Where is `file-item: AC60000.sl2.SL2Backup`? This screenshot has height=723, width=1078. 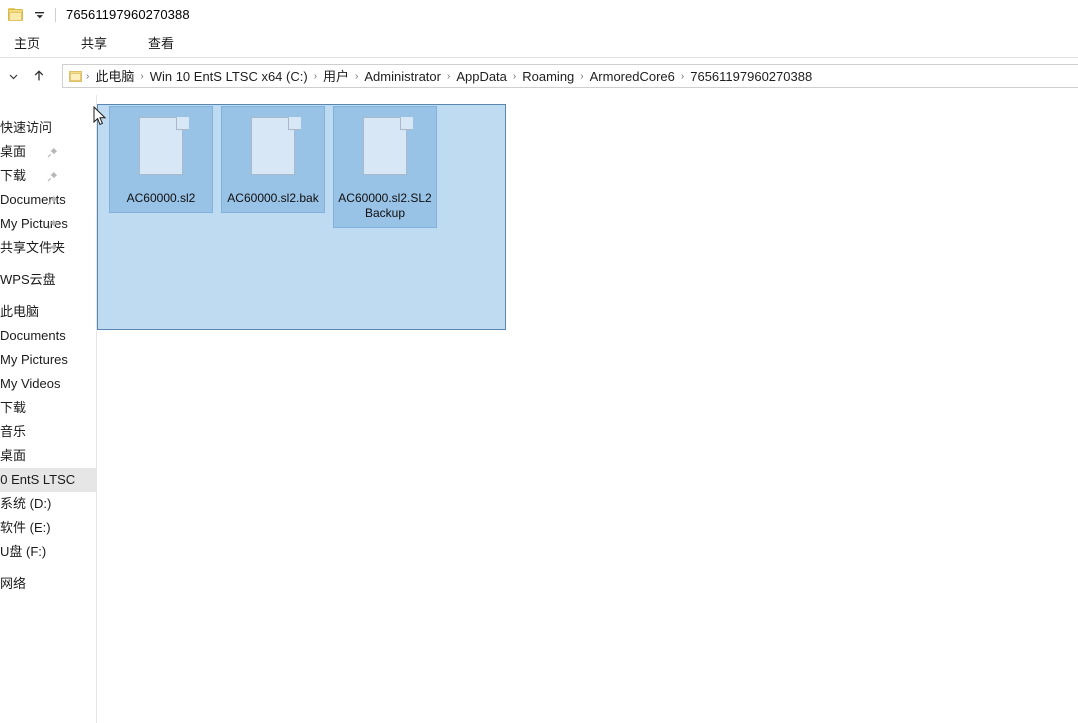 file-item: AC60000.sl2.SL2Backup is located at coordinates (385, 167).